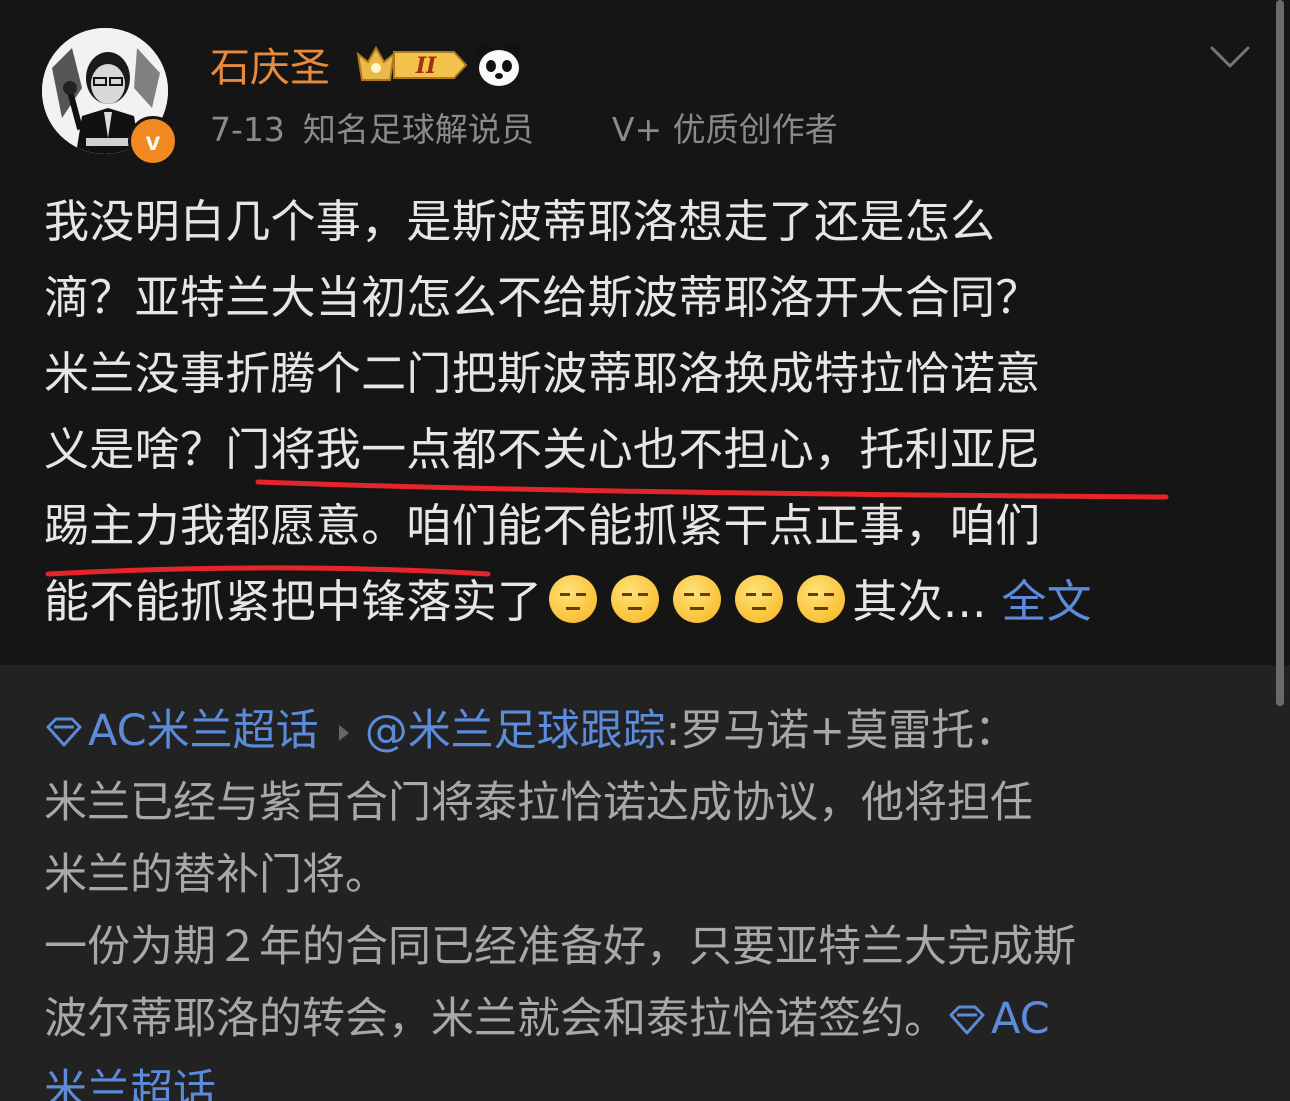 The height and width of the screenshot is (1101, 1290). I want to click on super-topic-label: AC米兰超话, so click(203, 731).